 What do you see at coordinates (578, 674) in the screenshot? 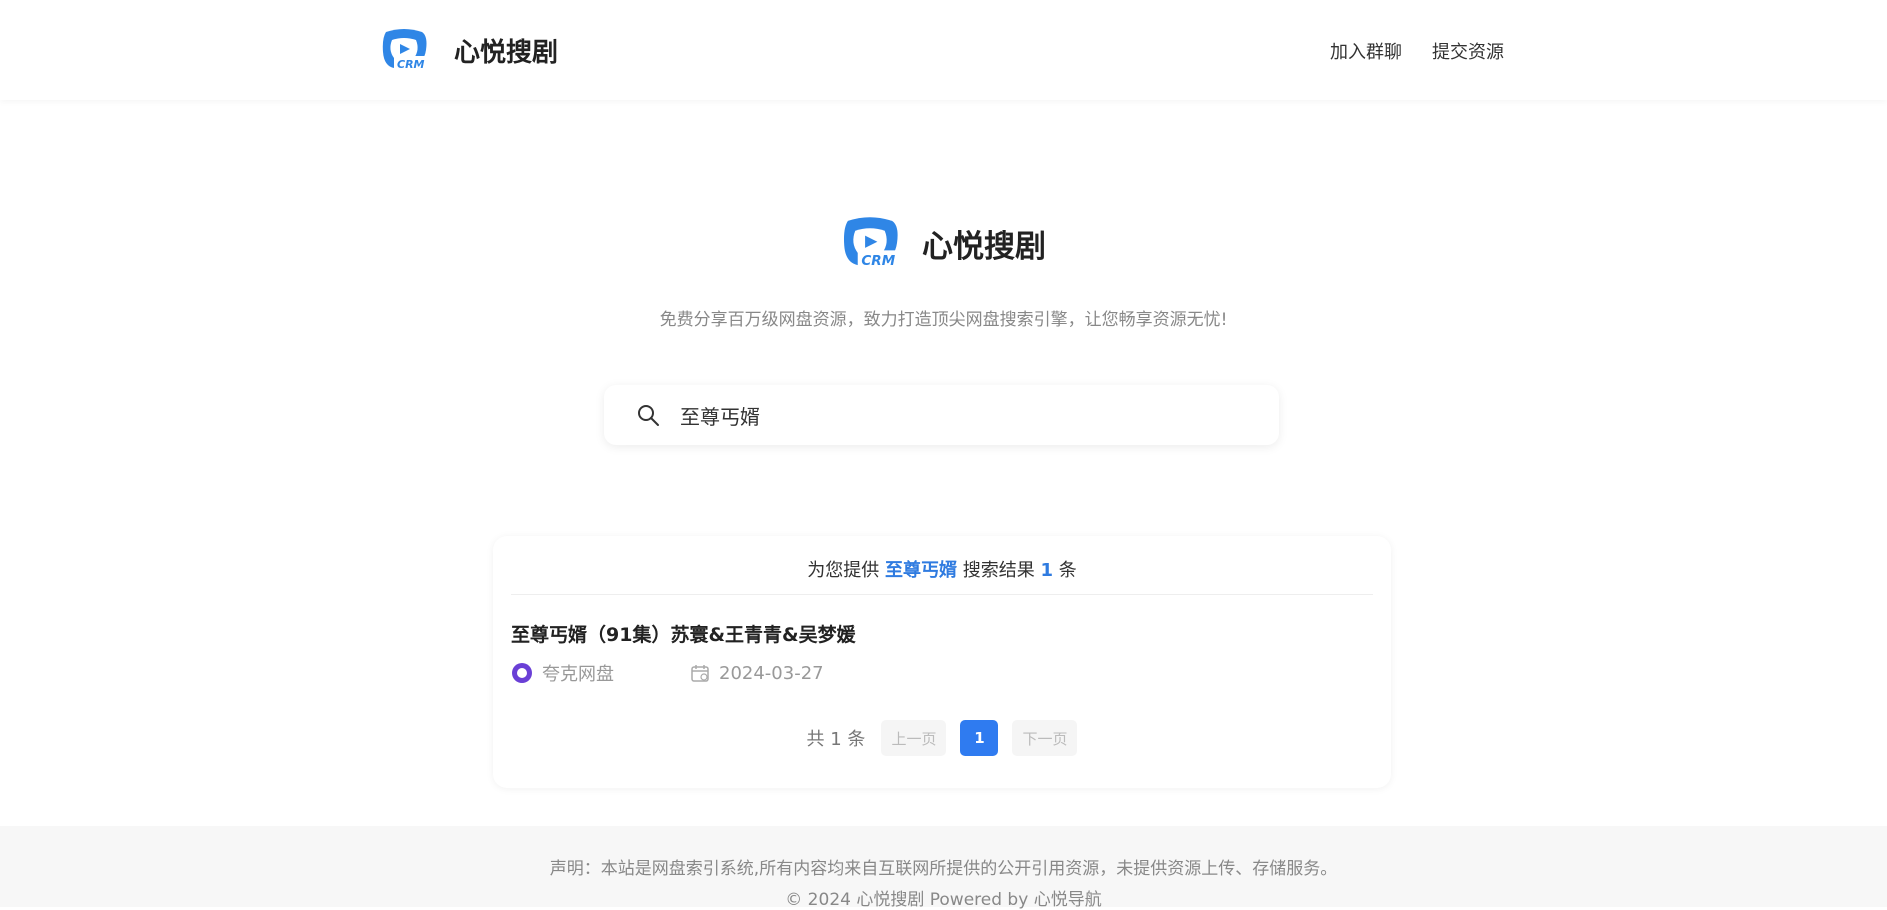
I see `result-item-disk: 夸克网盘` at bounding box center [578, 674].